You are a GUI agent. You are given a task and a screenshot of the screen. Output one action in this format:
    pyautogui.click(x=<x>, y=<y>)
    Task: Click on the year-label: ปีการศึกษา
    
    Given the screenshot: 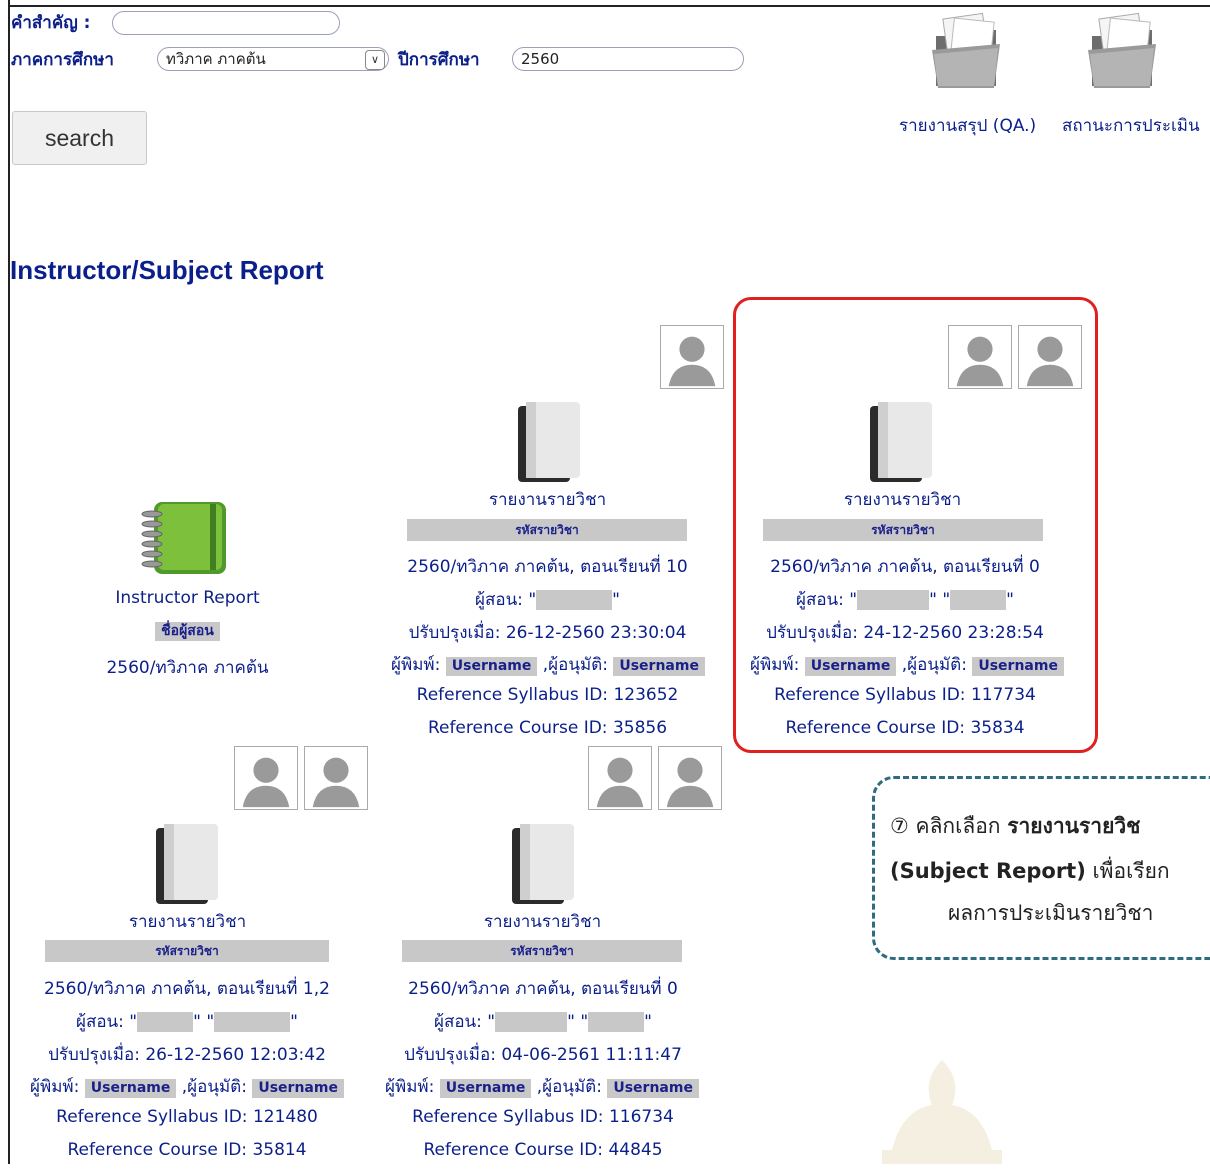 What is the action you would take?
    pyautogui.click(x=439, y=60)
    